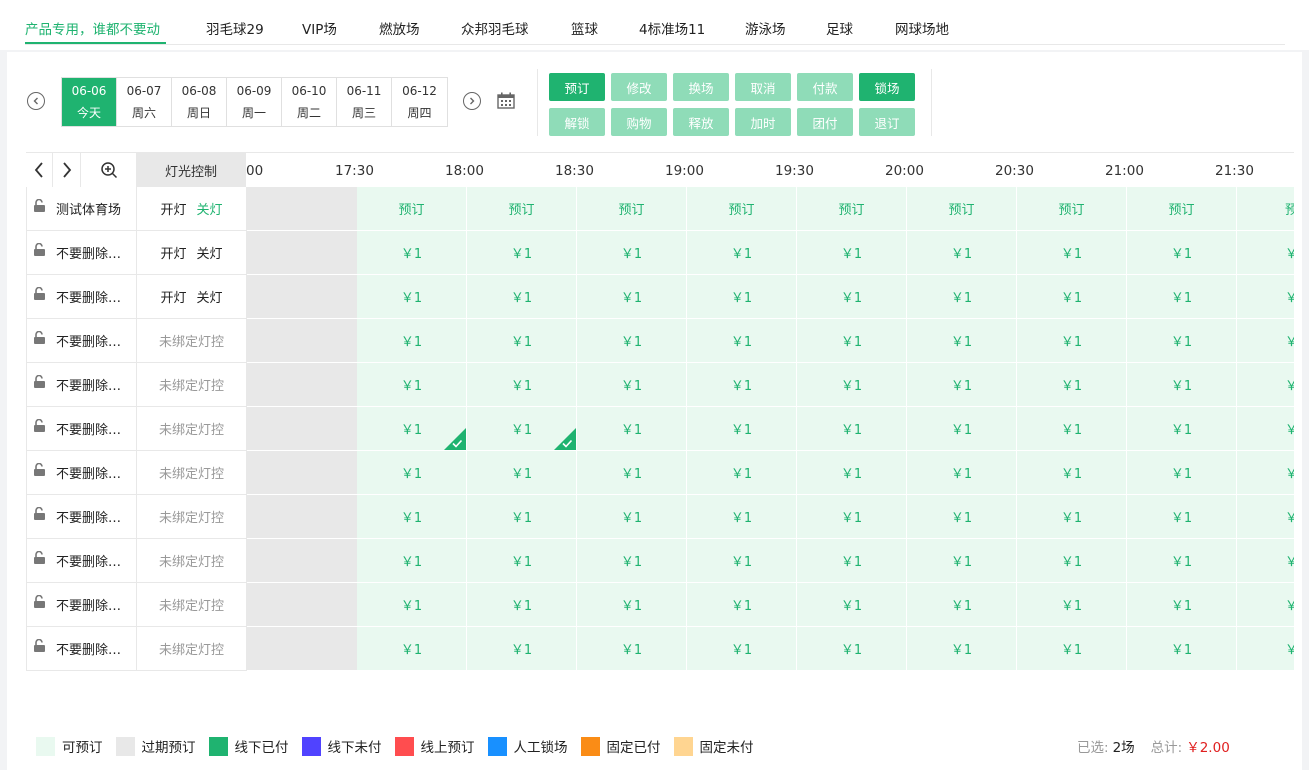 The height and width of the screenshot is (770, 1309). What do you see at coordinates (364, 102) in the screenshot?
I see `date-cell: 06-11 周三` at bounding box center [364, 102].